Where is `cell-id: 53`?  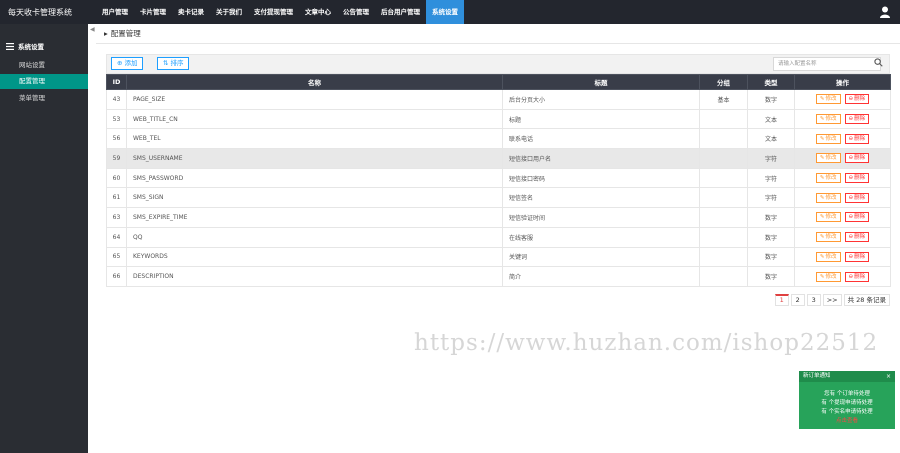
cell-id: 53 is located at coordinates (116, 119).